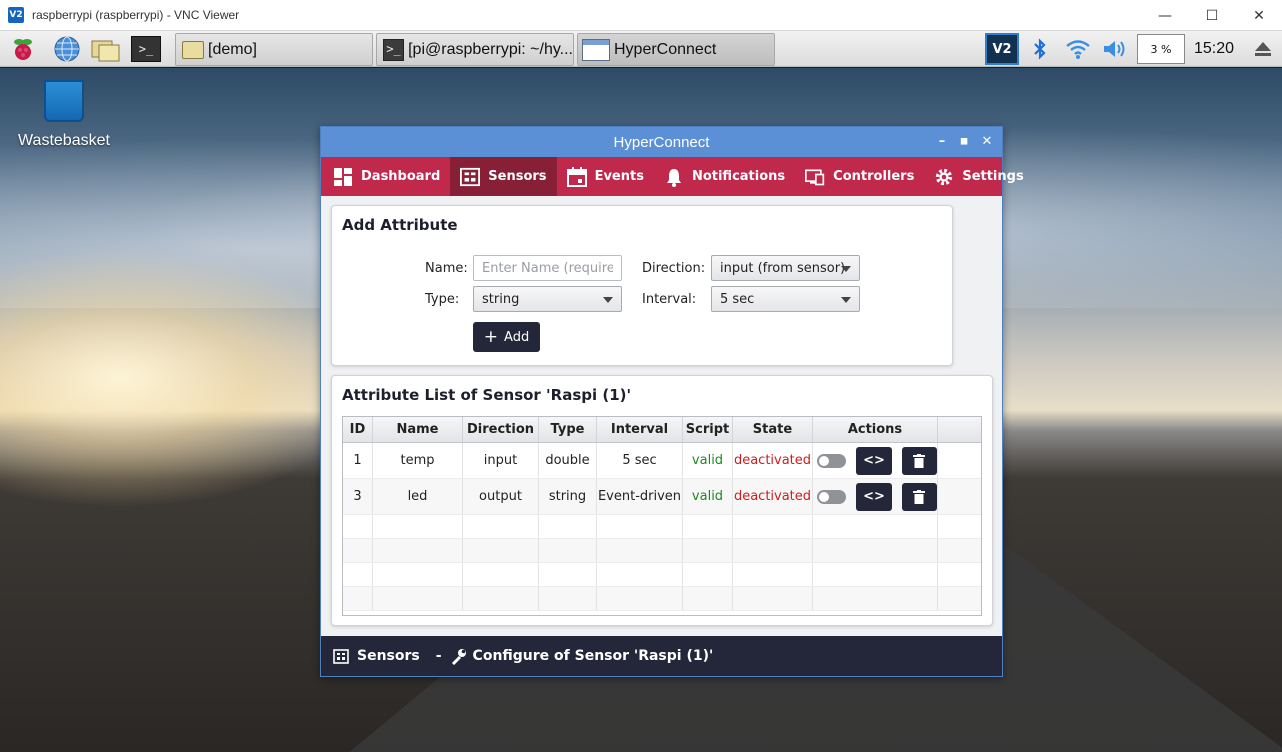 The image size is (1282, 752). What do you see at coordinates (1002, 49) in the screenshot?
I see `vnc-server-icon: V2` at bounding box center [1002, 49].